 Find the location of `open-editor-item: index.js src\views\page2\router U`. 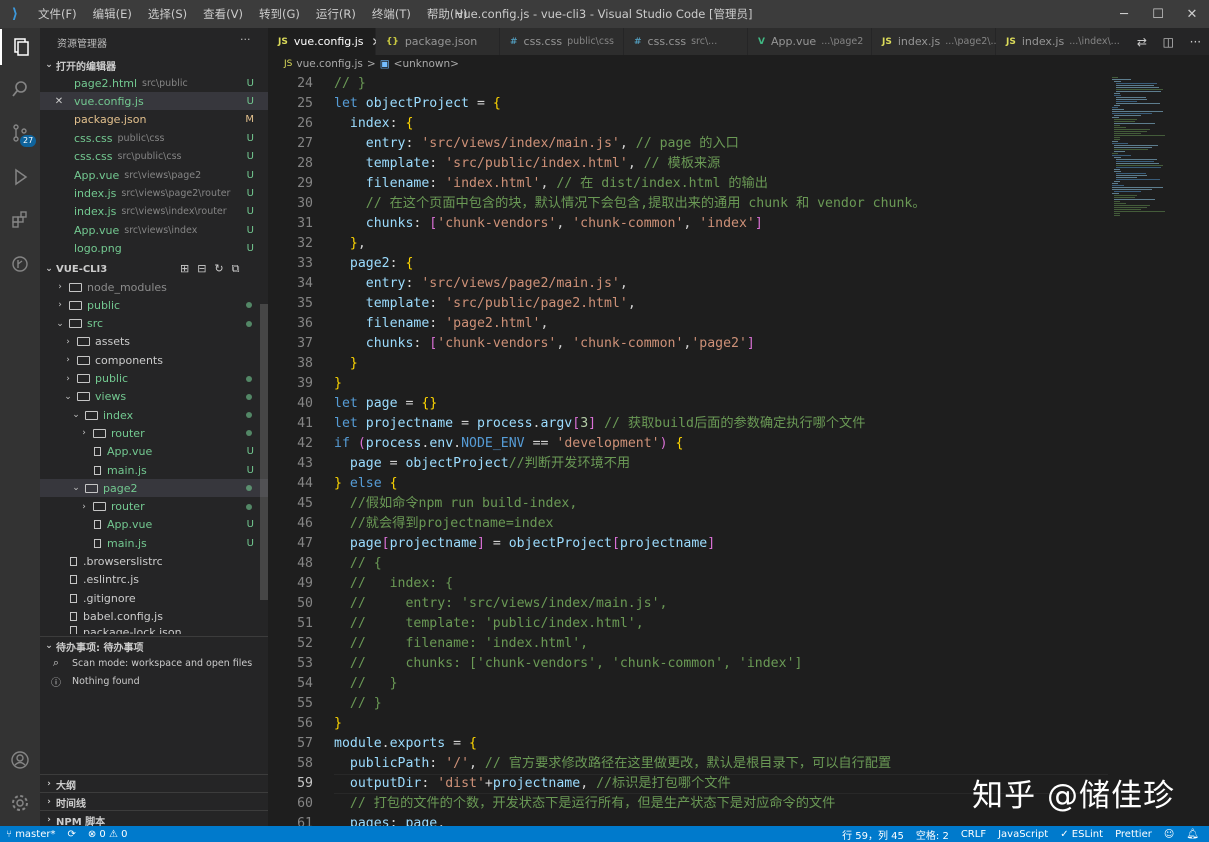

open-editor-item: index.js src\views\page2\router U is located at coordinates (154, 193).